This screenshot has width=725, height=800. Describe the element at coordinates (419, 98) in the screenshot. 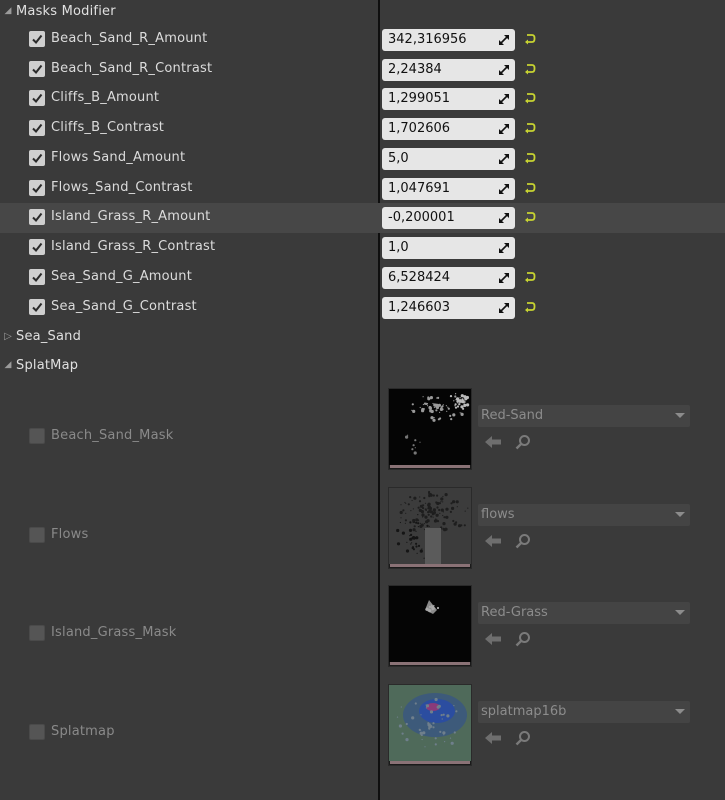

I see `numeric-value: 1,299051` at that location.